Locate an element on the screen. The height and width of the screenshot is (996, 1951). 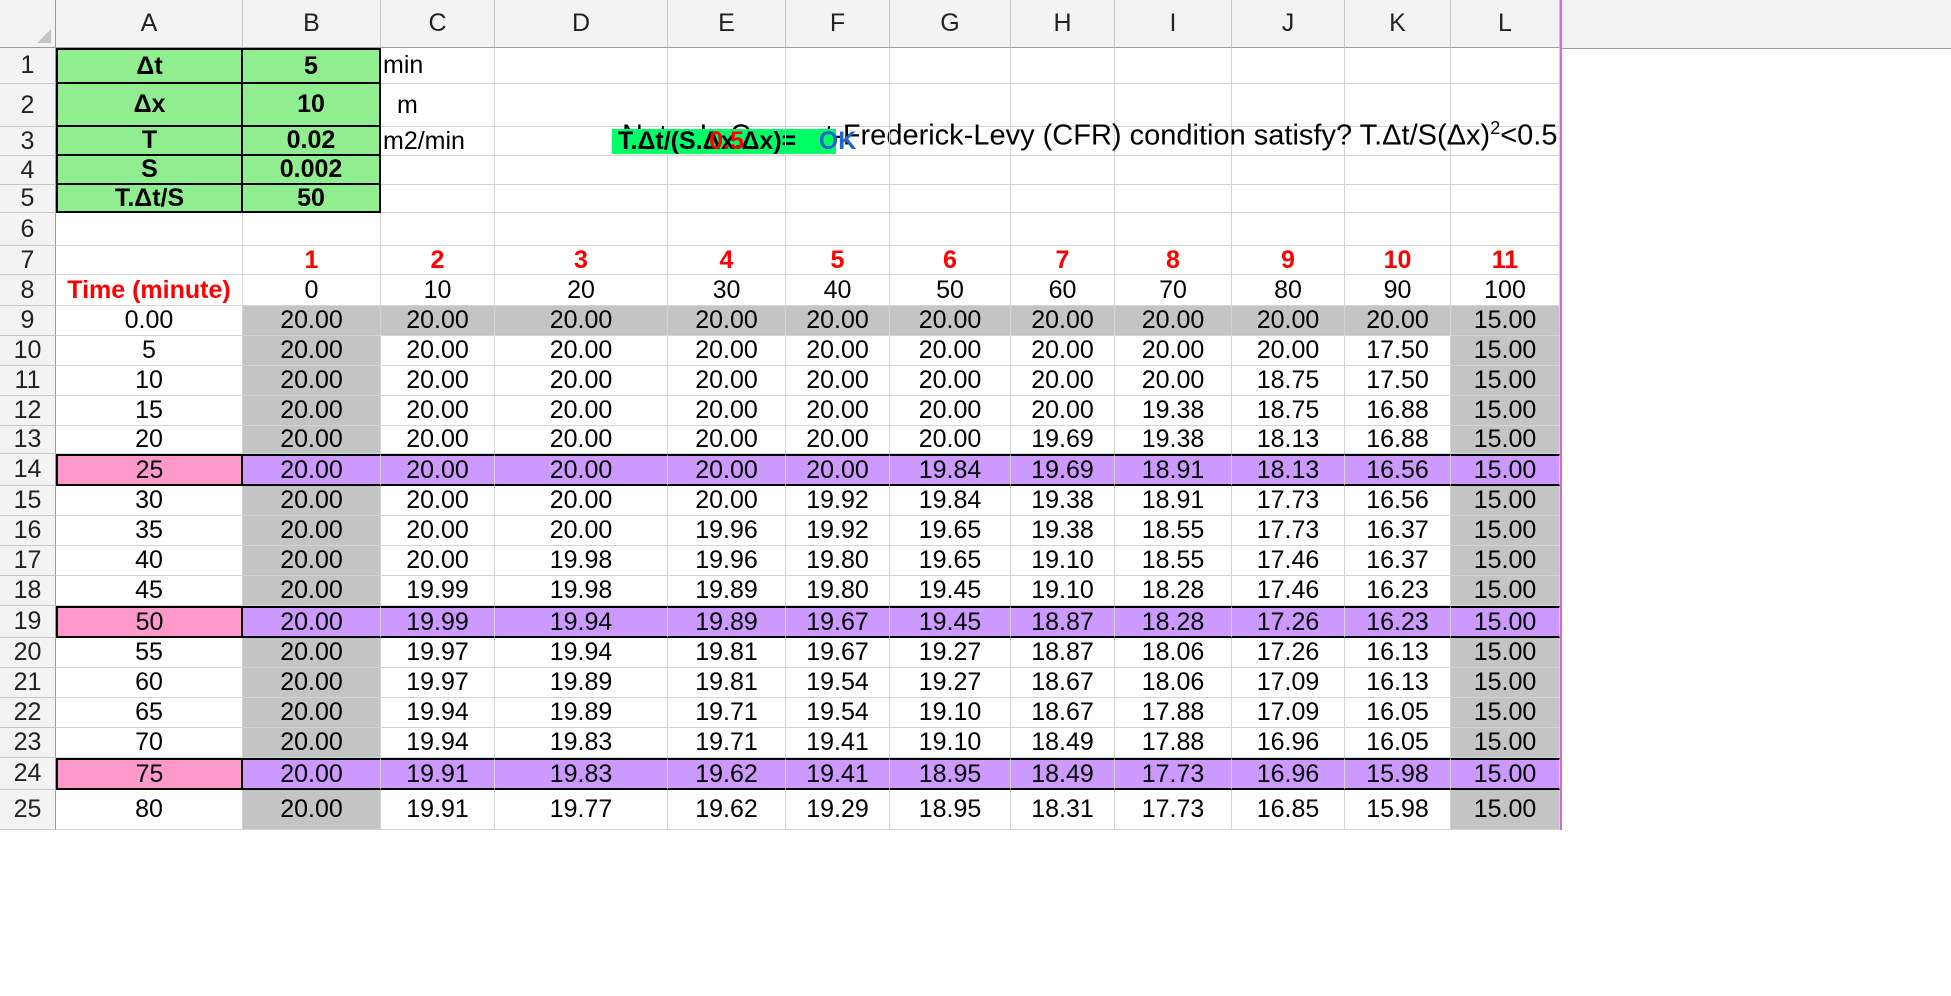
head-value-cell: 19.54 is located at coordinates (838, 683).